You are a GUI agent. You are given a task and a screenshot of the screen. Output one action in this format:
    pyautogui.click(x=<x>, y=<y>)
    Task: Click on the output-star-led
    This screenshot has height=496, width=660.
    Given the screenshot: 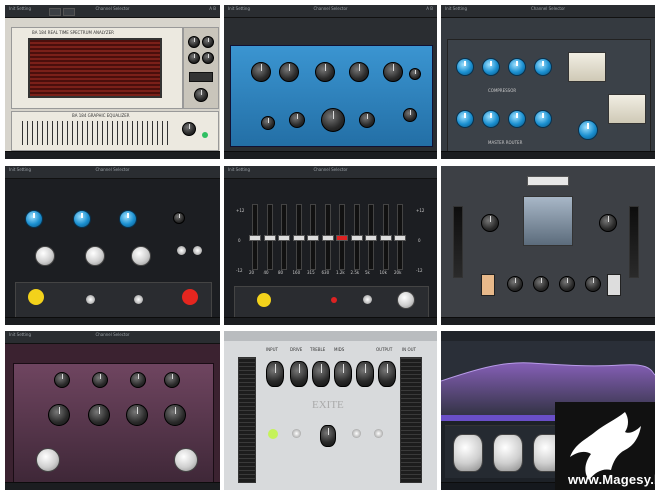 What is the action you would take?
    pyautogui.click(x=190, y=297)
    